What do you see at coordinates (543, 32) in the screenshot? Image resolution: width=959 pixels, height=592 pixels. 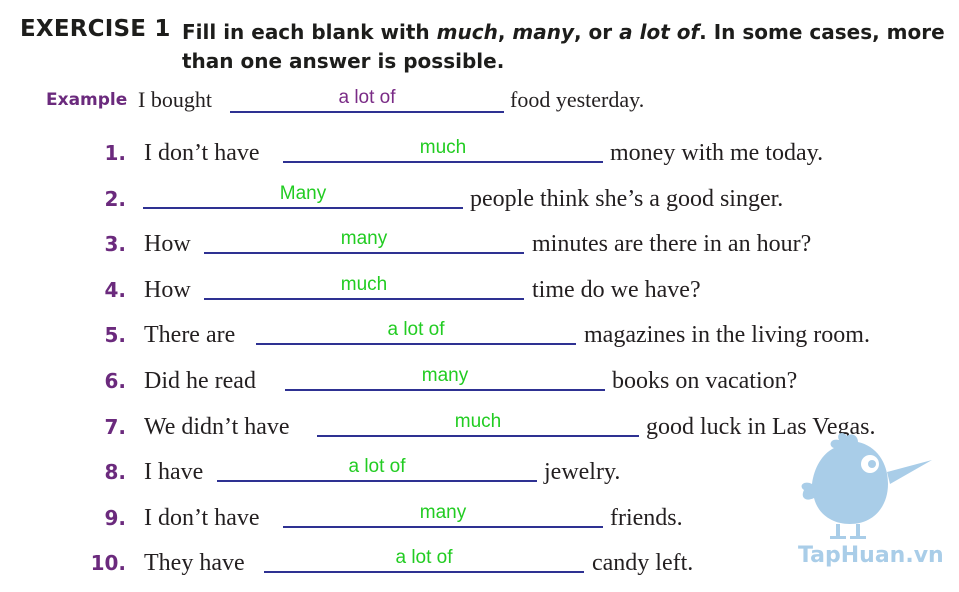 I see `instr-many: many` at bounding box center [543, 32].